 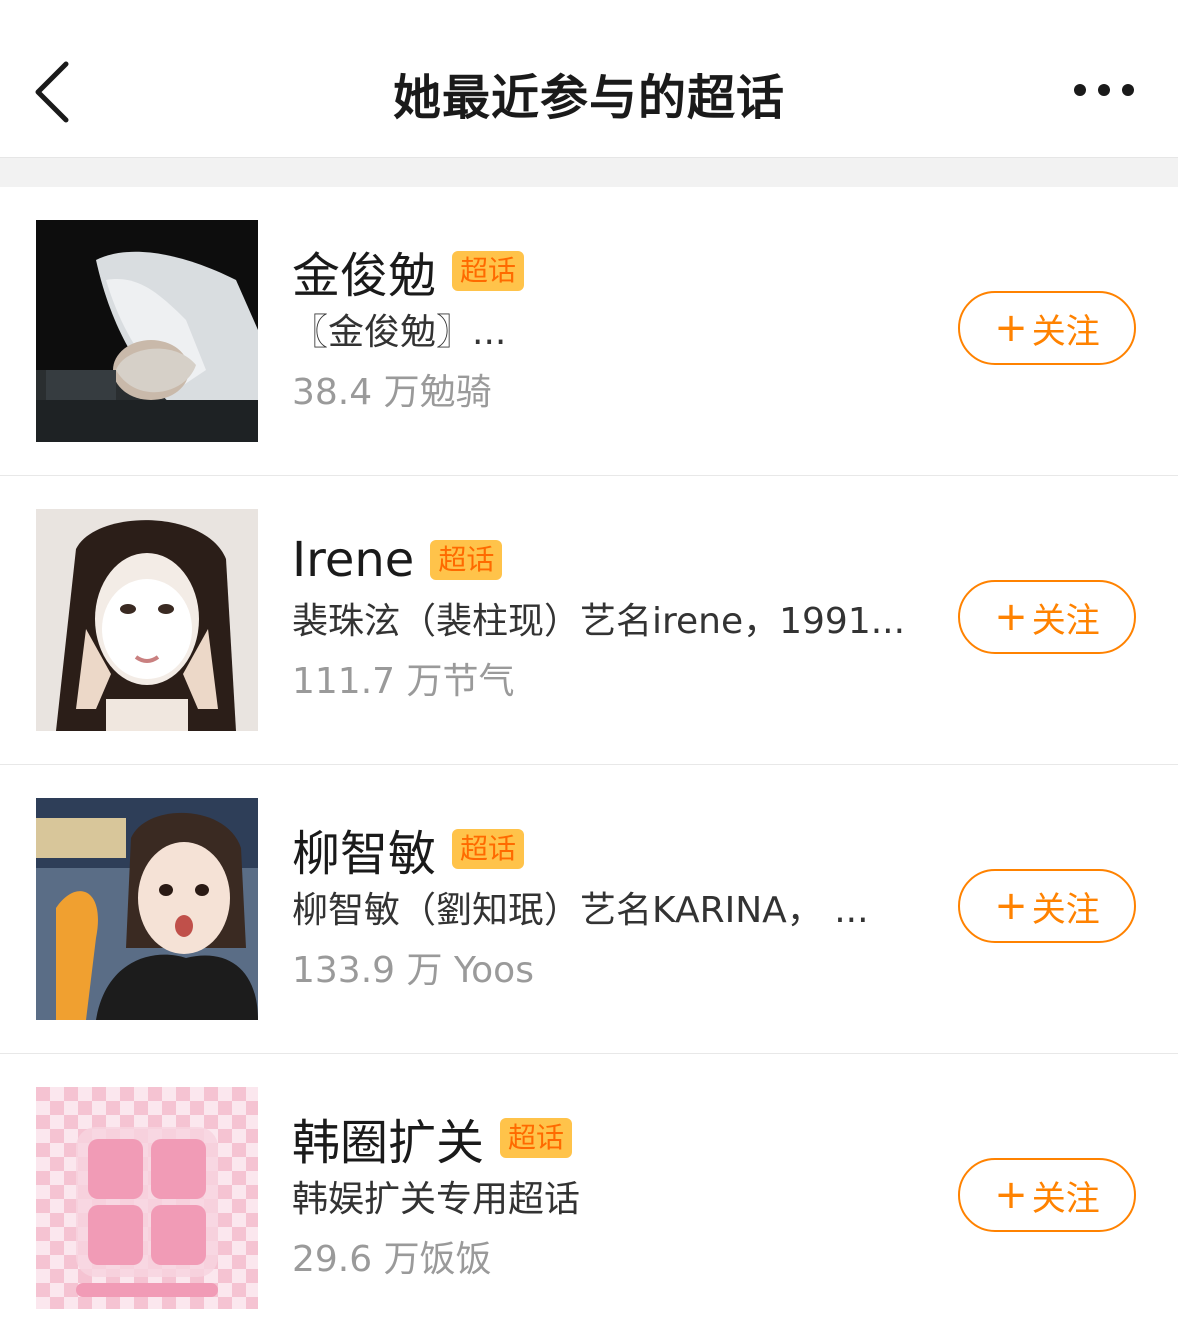 I want to click on topic-stats: 111.7 万节气, so click(x=403, y=681).